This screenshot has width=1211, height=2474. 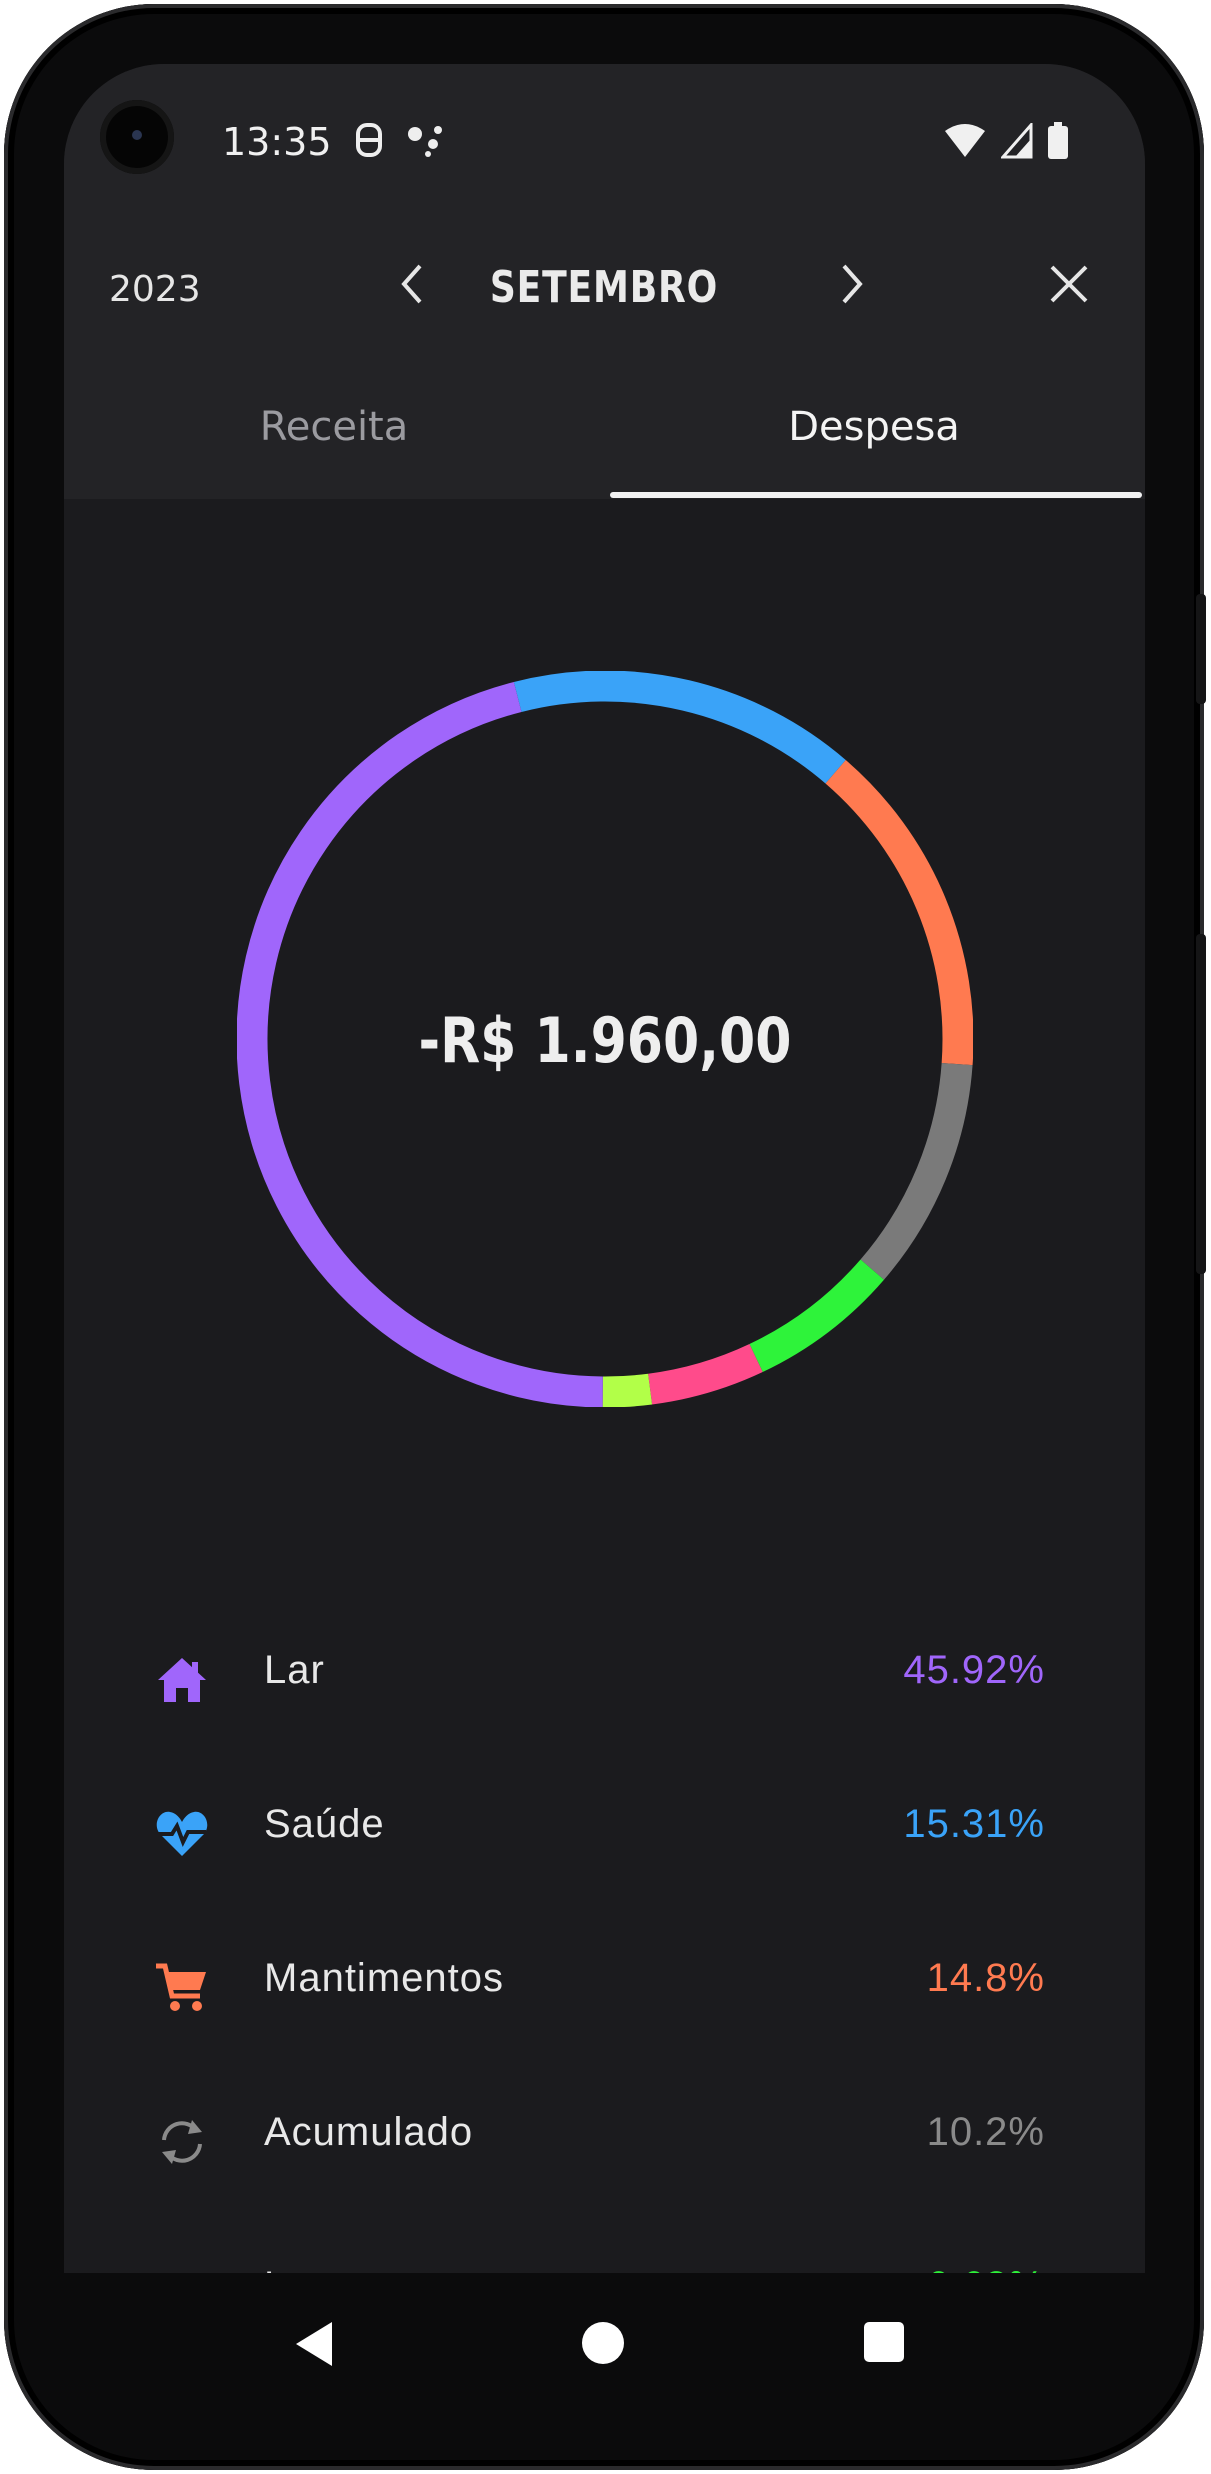 I want to click on chevron-right-icon, so click(x=852, y=284).